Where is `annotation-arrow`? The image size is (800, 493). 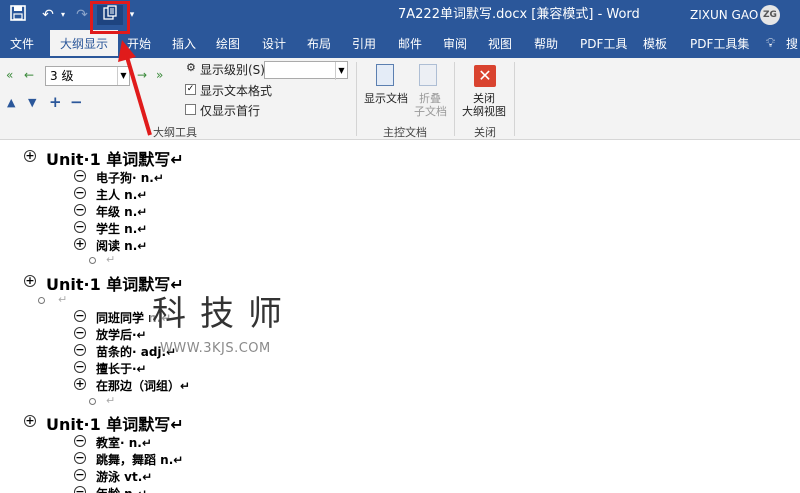
annotation-arrow is located at coordinates (135, 88).